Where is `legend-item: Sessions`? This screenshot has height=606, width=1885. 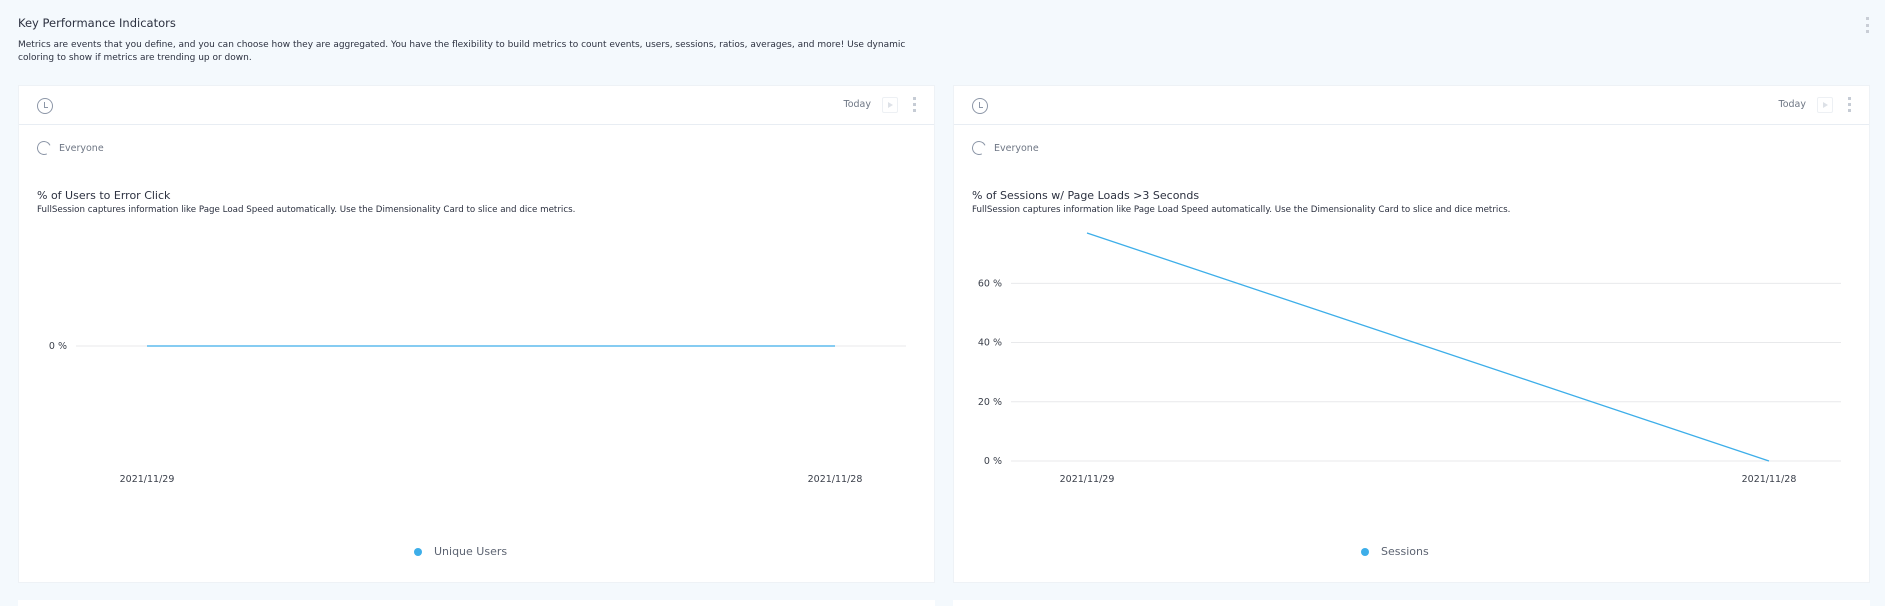
legend-item: Sessions is located at coordinates (1395, 551).